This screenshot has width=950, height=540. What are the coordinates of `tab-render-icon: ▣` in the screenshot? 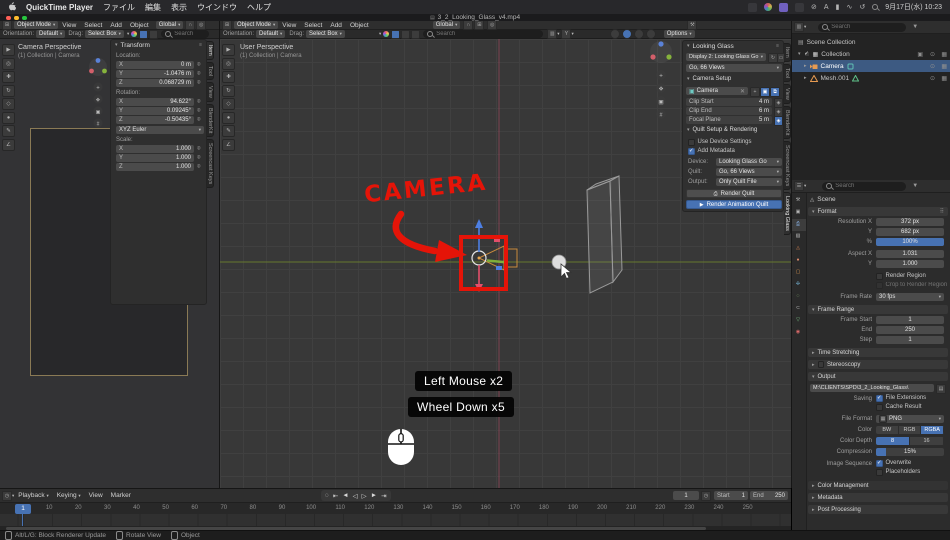 It's located at (798, 212).